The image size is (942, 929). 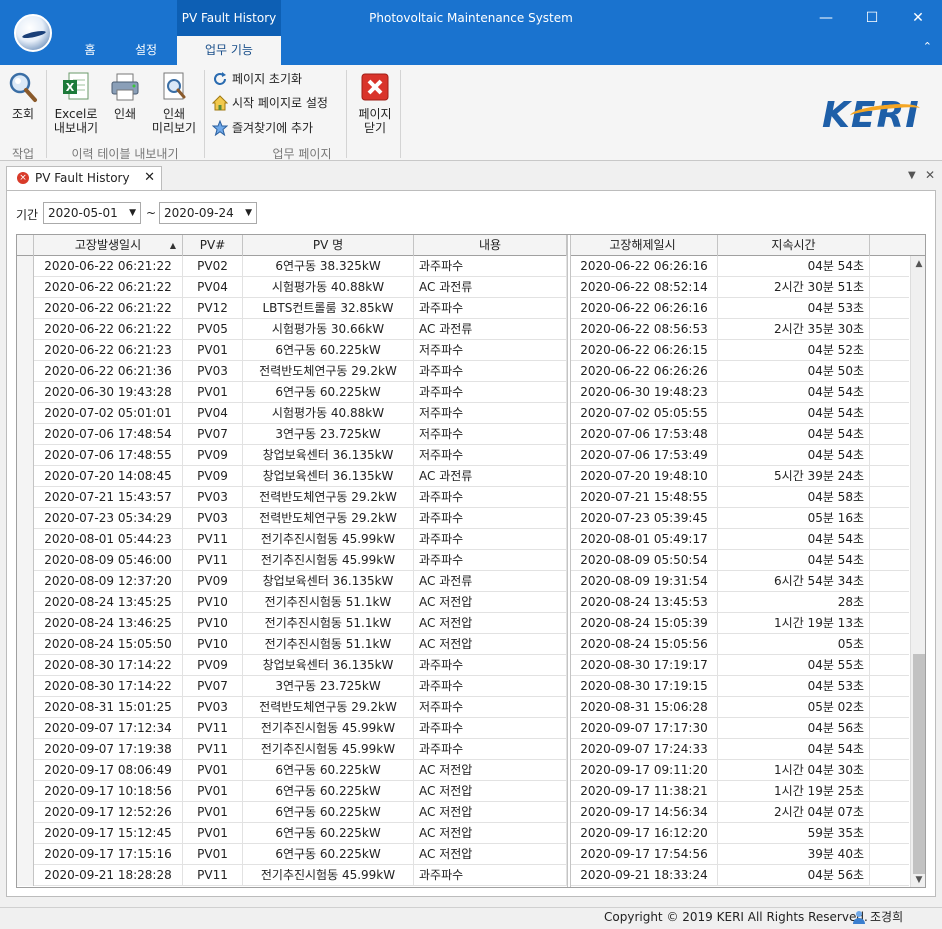 What do you see at coordinates (930, 175) in the screenshot?
I see `close-document-icon: ✕` at bounding box center [930, 175].